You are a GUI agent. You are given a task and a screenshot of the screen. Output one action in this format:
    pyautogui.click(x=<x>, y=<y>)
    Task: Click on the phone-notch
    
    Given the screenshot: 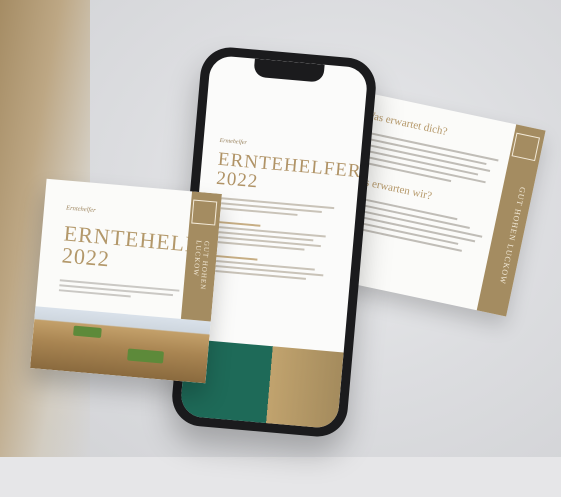 What is the action you would take?
    pyautogui.click(x=289, y=70)
    